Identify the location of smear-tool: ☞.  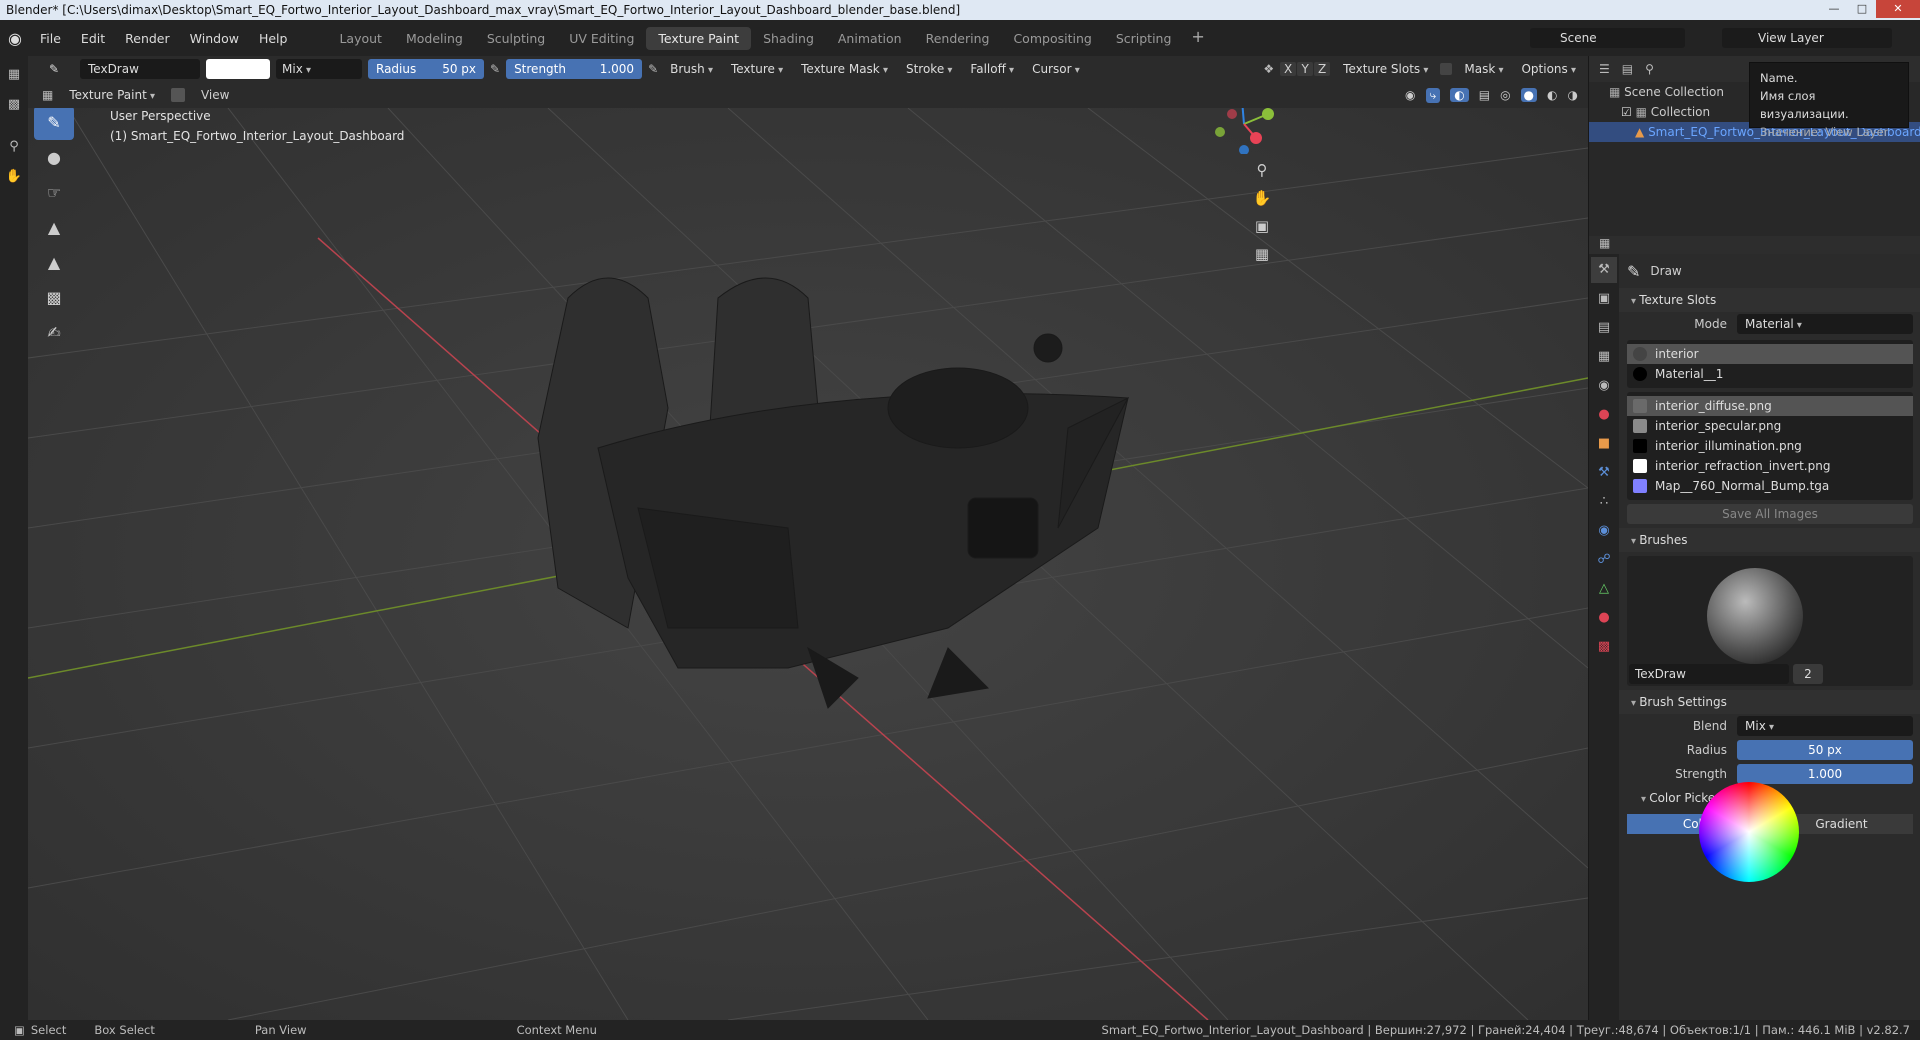
(54, 193).